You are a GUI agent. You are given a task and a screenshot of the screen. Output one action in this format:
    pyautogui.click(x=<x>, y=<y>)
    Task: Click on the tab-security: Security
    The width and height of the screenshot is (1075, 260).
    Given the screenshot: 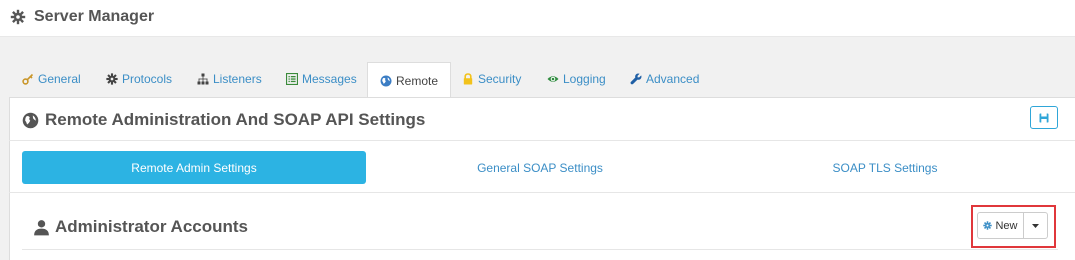 What is the action you would take?
    pyautogui.click(x=491, y=79)
    